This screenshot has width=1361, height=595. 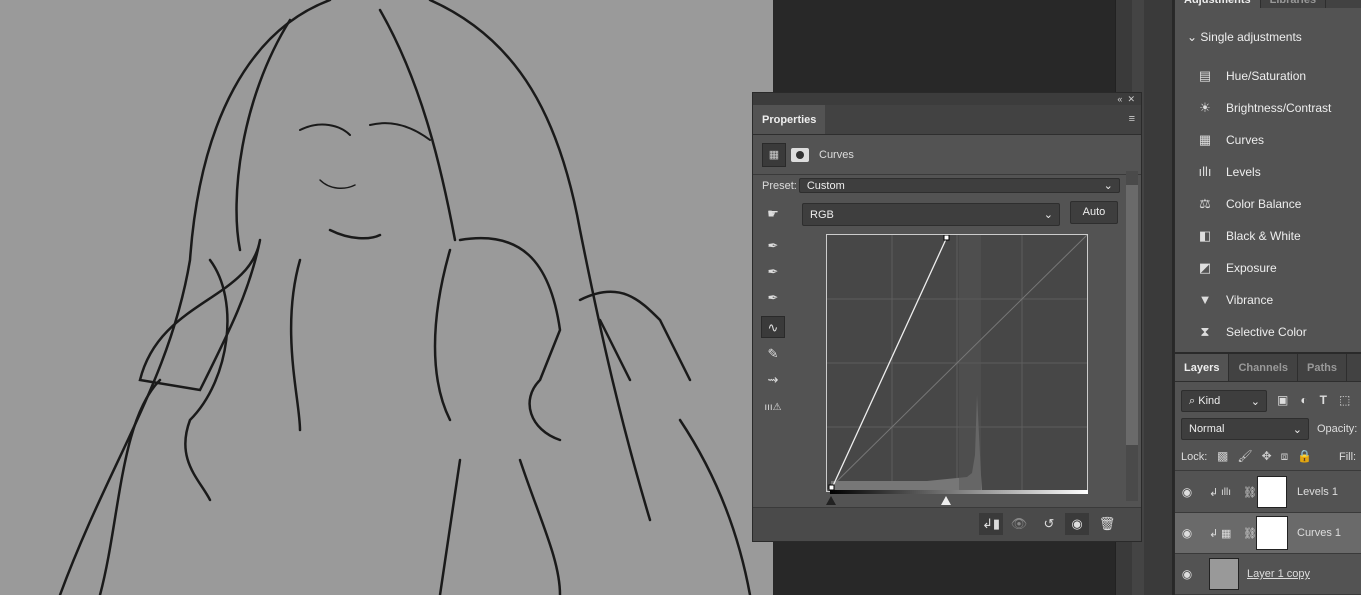 What do you see at coordinates (959, 185) in the screenshot?
I see `preset-select: Custom ⌄` at bounding box center [959, 185].